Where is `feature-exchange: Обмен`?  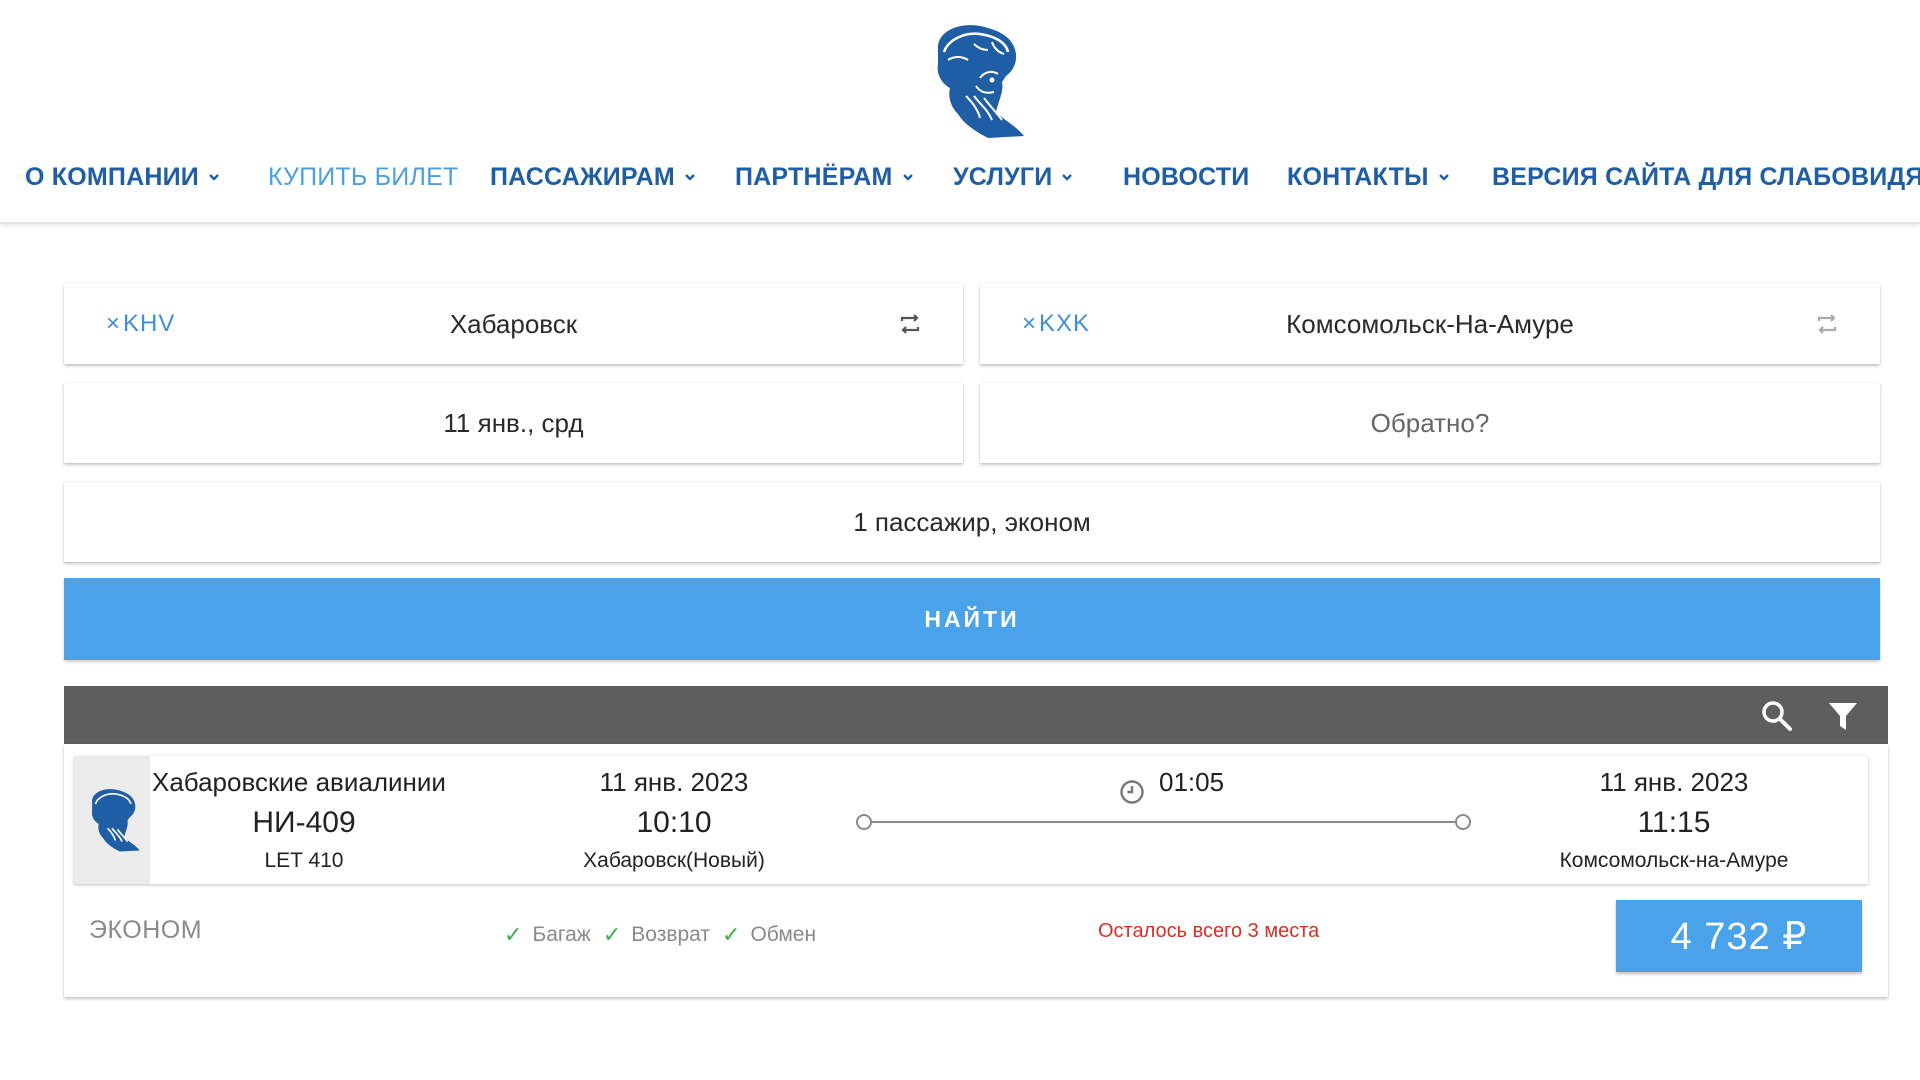 feature-exchange: Обмен is located at coordinates (783, 934).